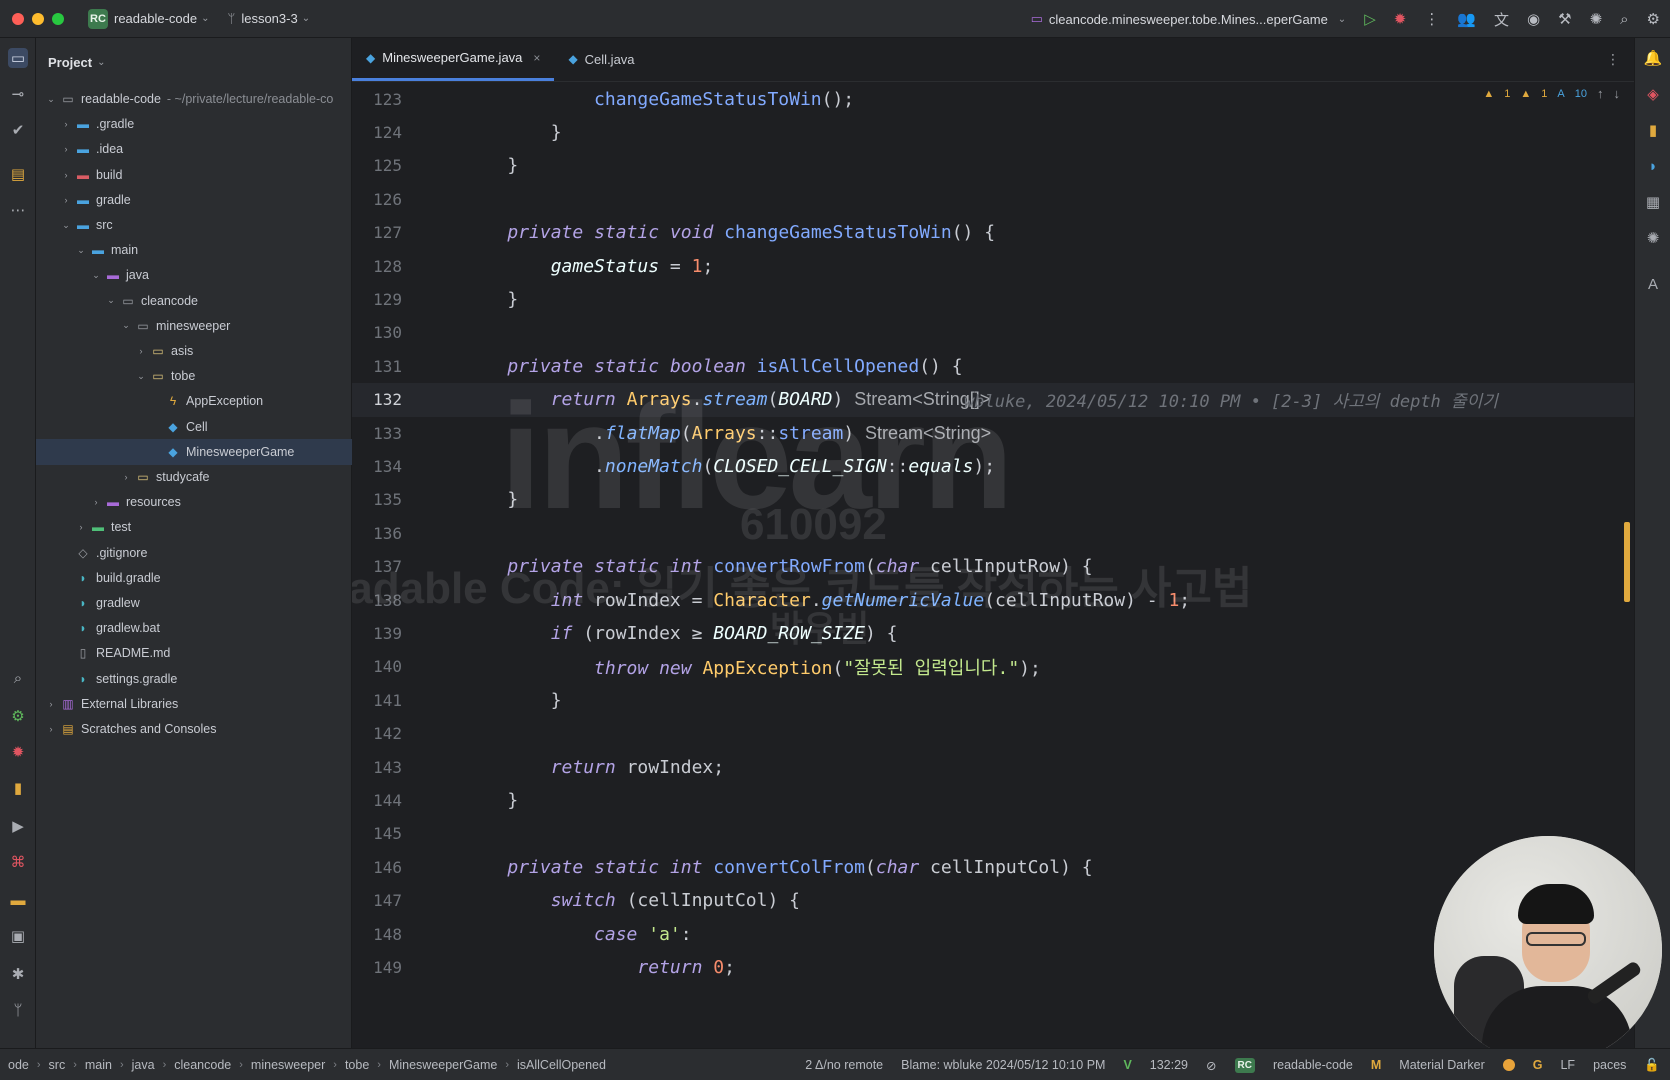 The width and height of the screenshot is (1670, 1080). What do you see at coordinates (1653, 202) in the screenshot?
I see `grid-icon: ▦` at bounding box center [1653, 202].